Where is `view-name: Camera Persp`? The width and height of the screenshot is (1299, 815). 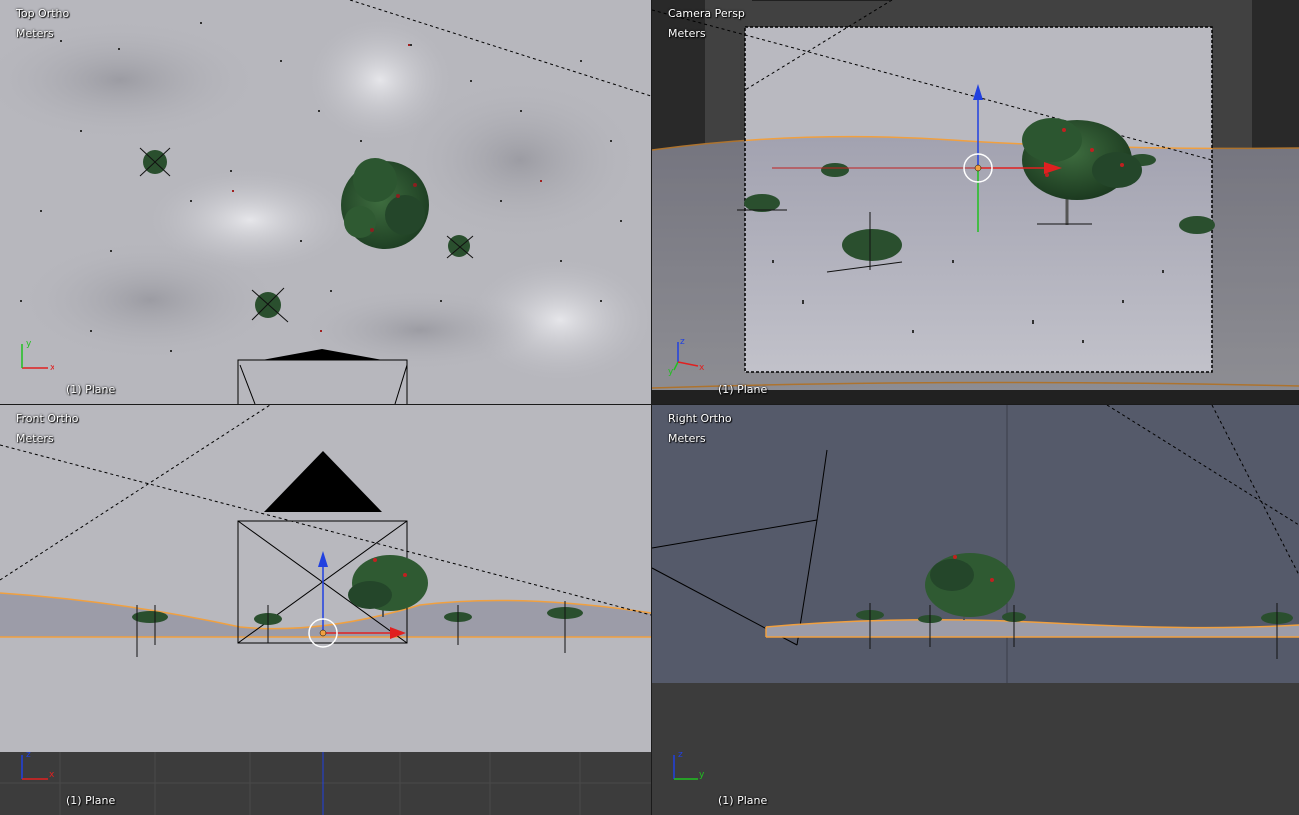 view-name: Camera Persp is located at coordinates (706, 13).